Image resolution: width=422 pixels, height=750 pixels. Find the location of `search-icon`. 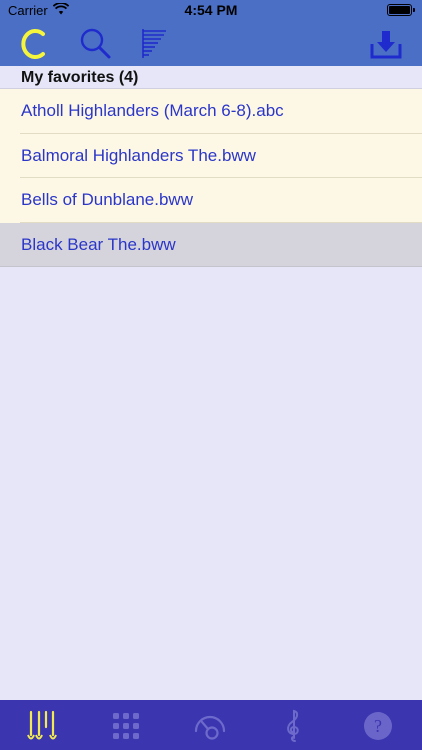

search-icon is located at coordinates (95, 43).